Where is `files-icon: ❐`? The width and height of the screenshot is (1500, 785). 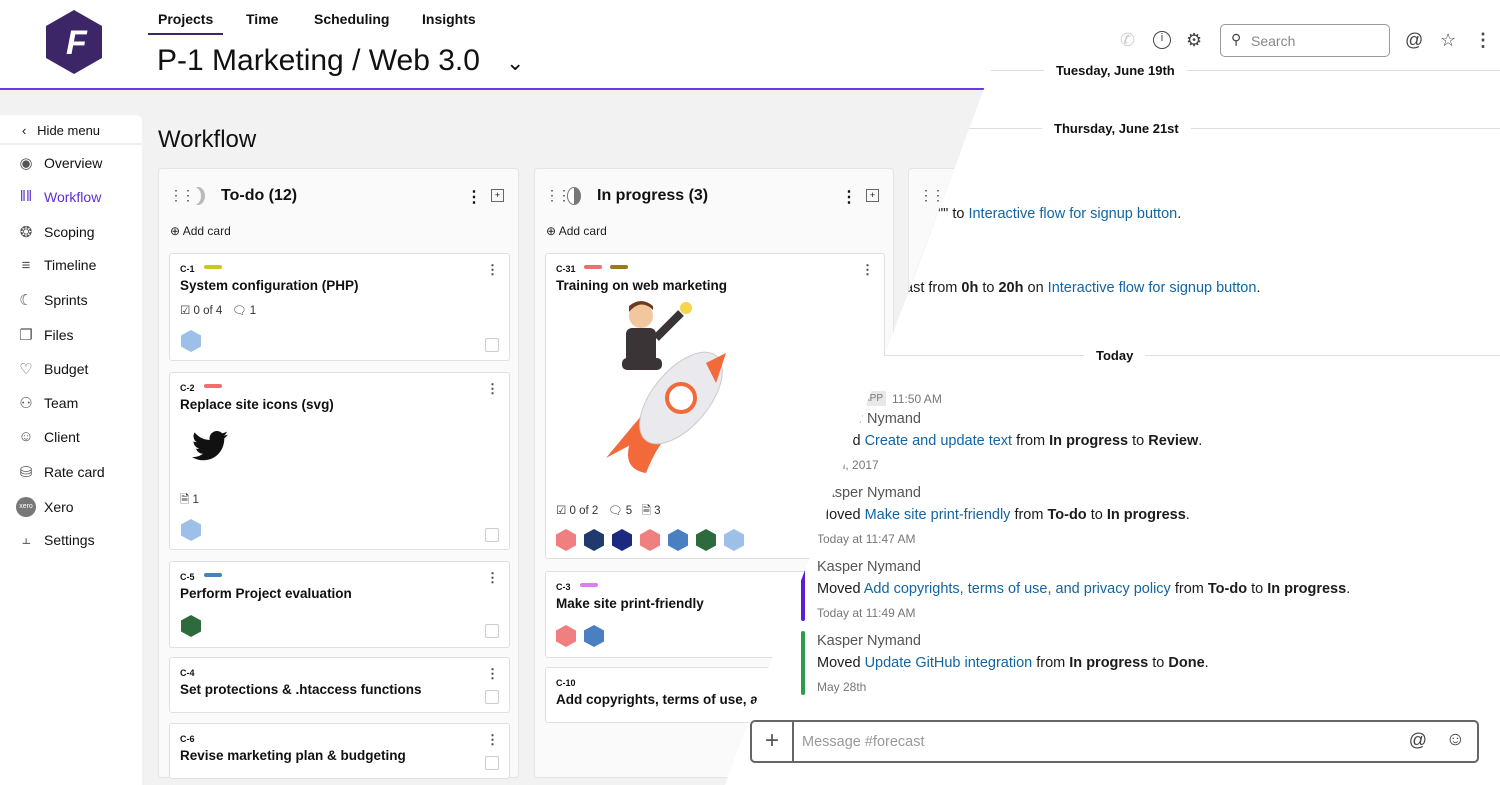 files-icon: ❐ is located at coordinates (26, 335).